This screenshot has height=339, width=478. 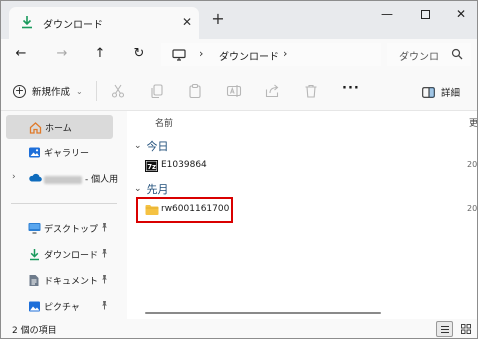 What do you see at coordinates (35, 129) in the screenshot?
I see `home-icon` at bounding box center [35, 129].